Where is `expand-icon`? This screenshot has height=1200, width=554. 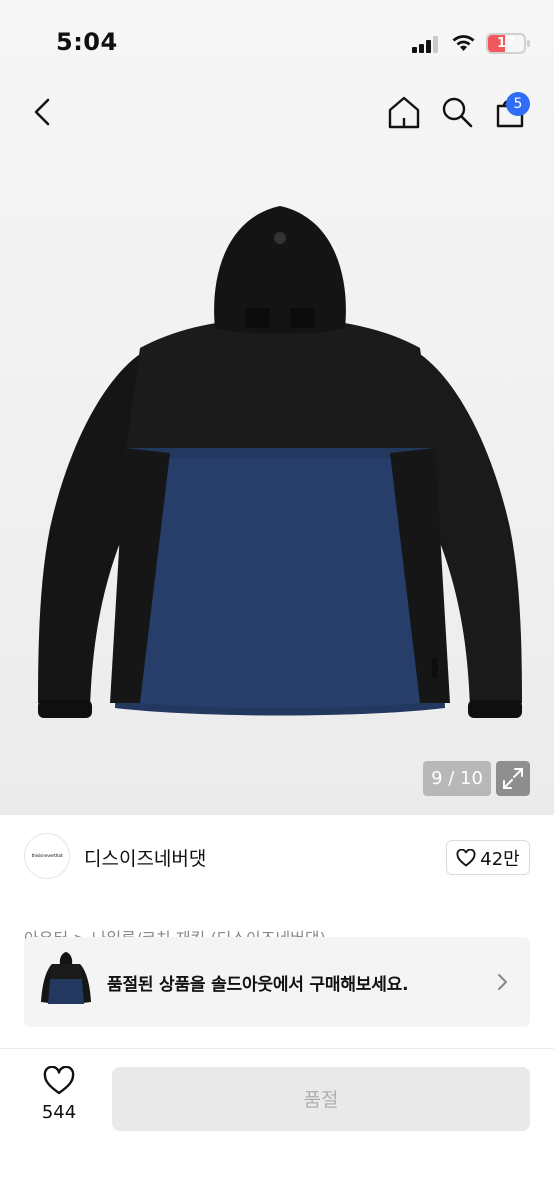 expand-icon is located at coordinates (513, 778).